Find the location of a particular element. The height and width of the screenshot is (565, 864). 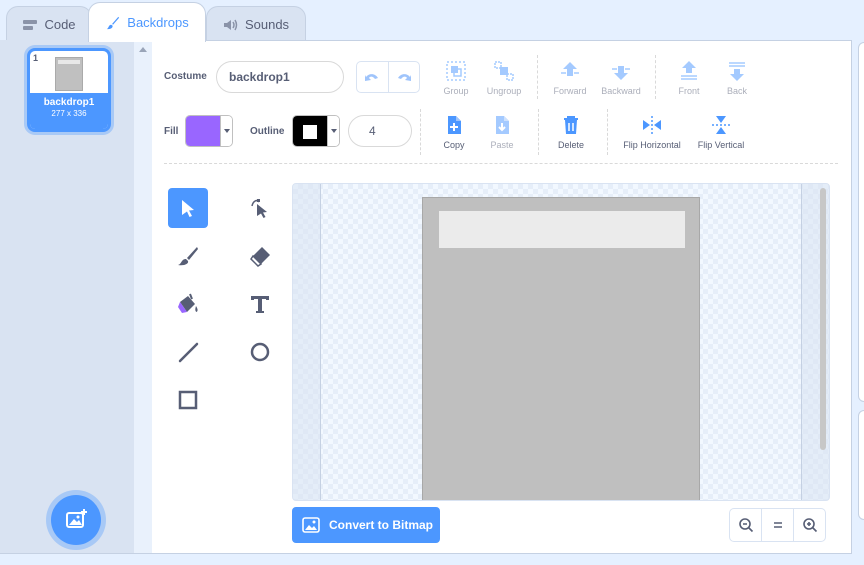

outline-color-picker is located at coordinates (316, 131).